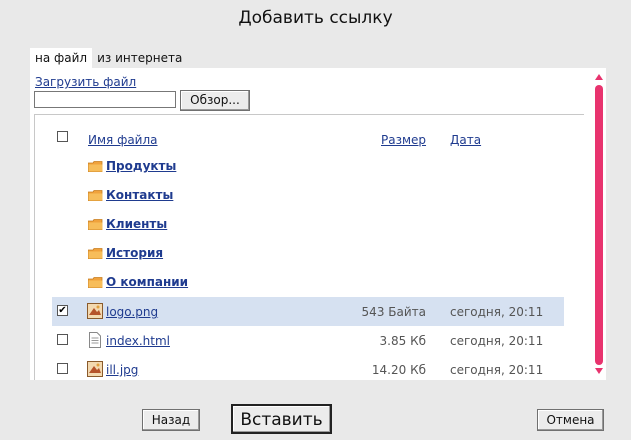 This screenshot has height=440, width=631. What do you see at coordinates (85, 82) in the screenshot?
I see `upload-file-link: Загрузить файл` at bounding box center [85, 82].